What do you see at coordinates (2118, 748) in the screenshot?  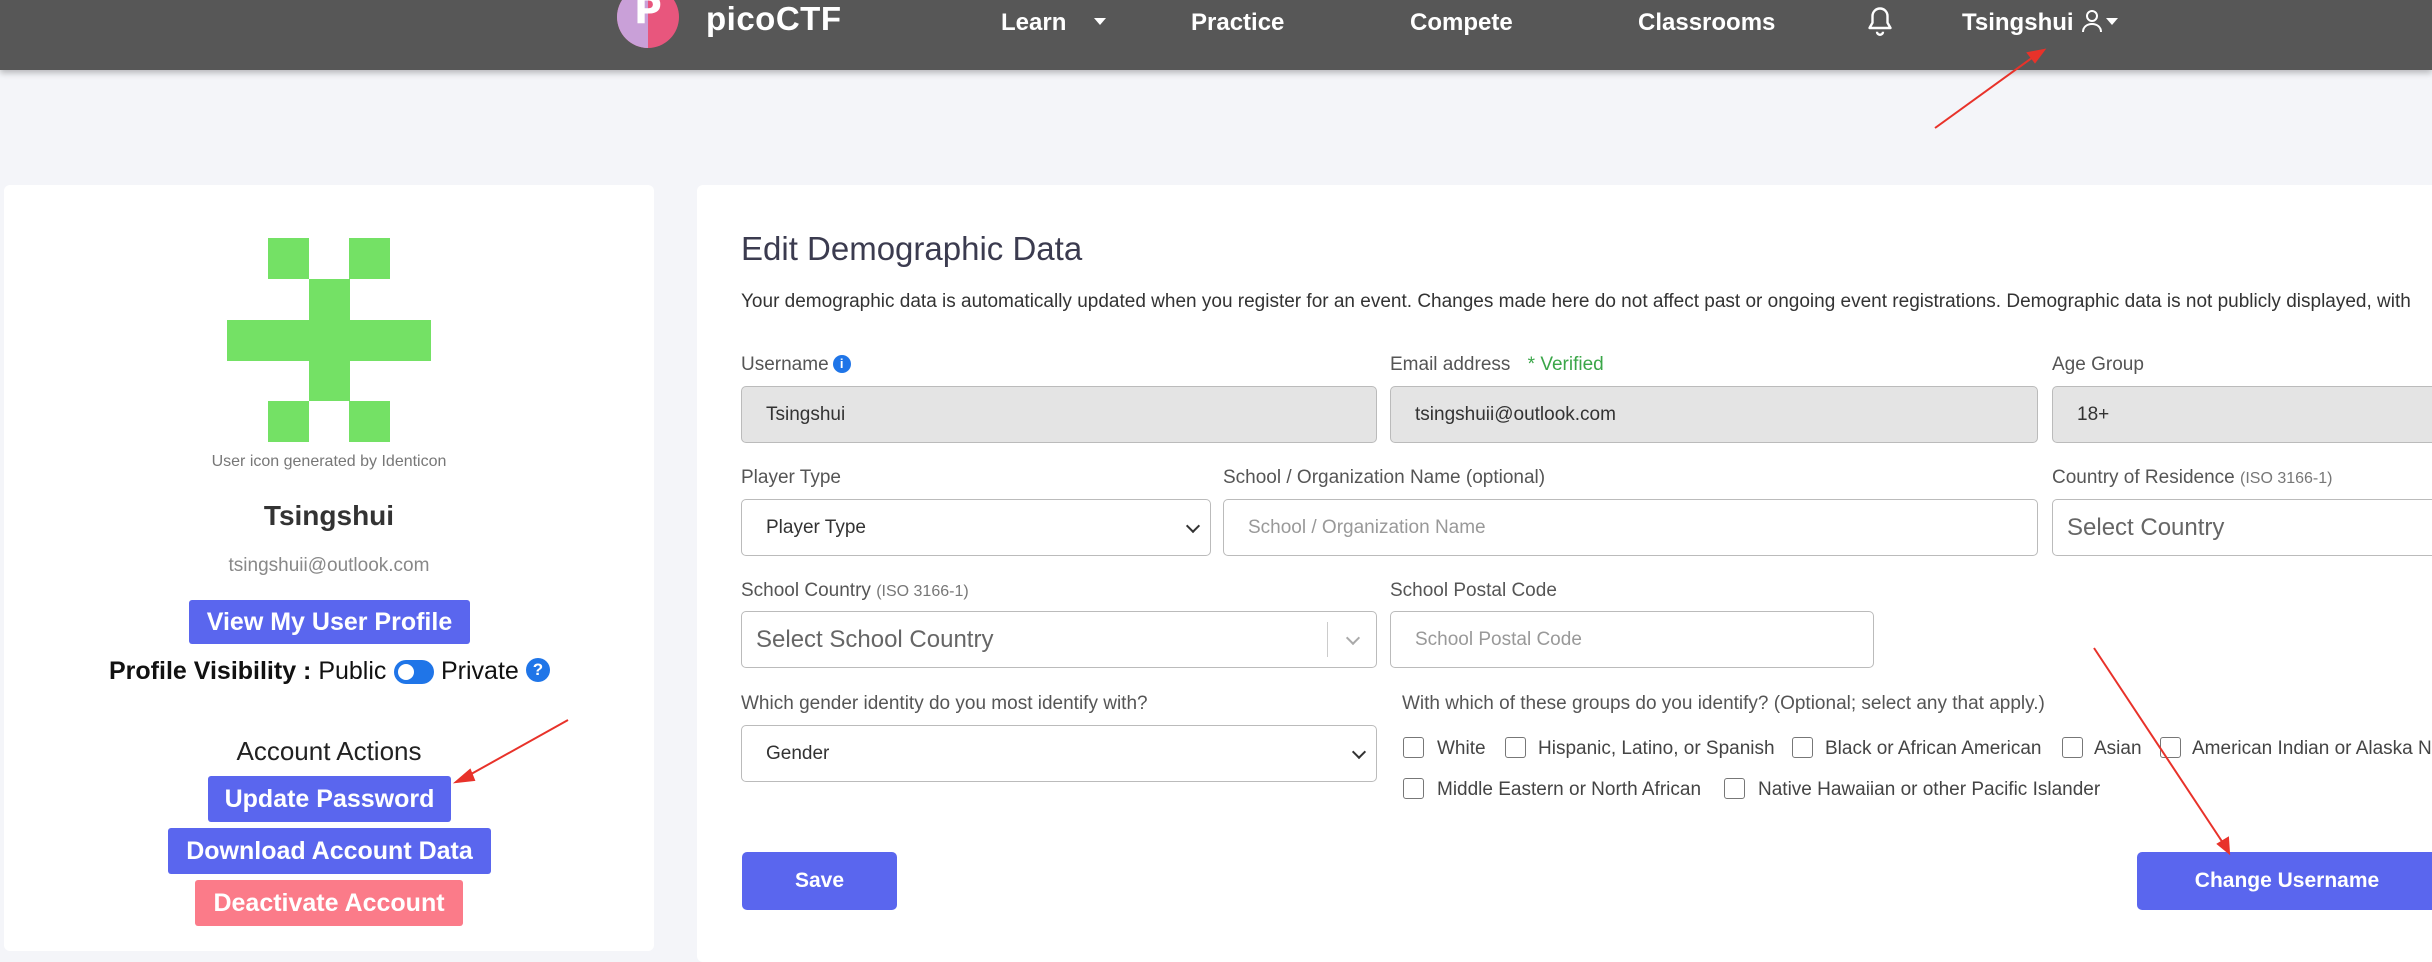 I see `group-label: Asian` at bounding box center [2118, 748].